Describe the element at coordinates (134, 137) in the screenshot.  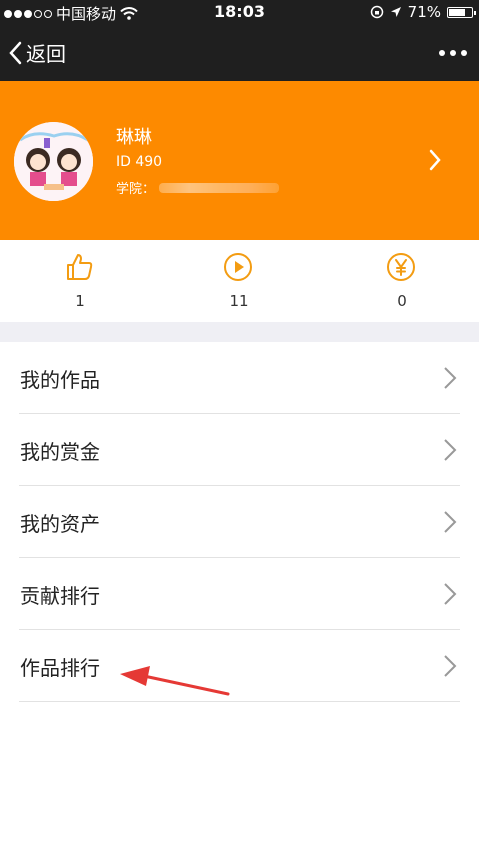
I see `profile-name: 琳琳` at that location.